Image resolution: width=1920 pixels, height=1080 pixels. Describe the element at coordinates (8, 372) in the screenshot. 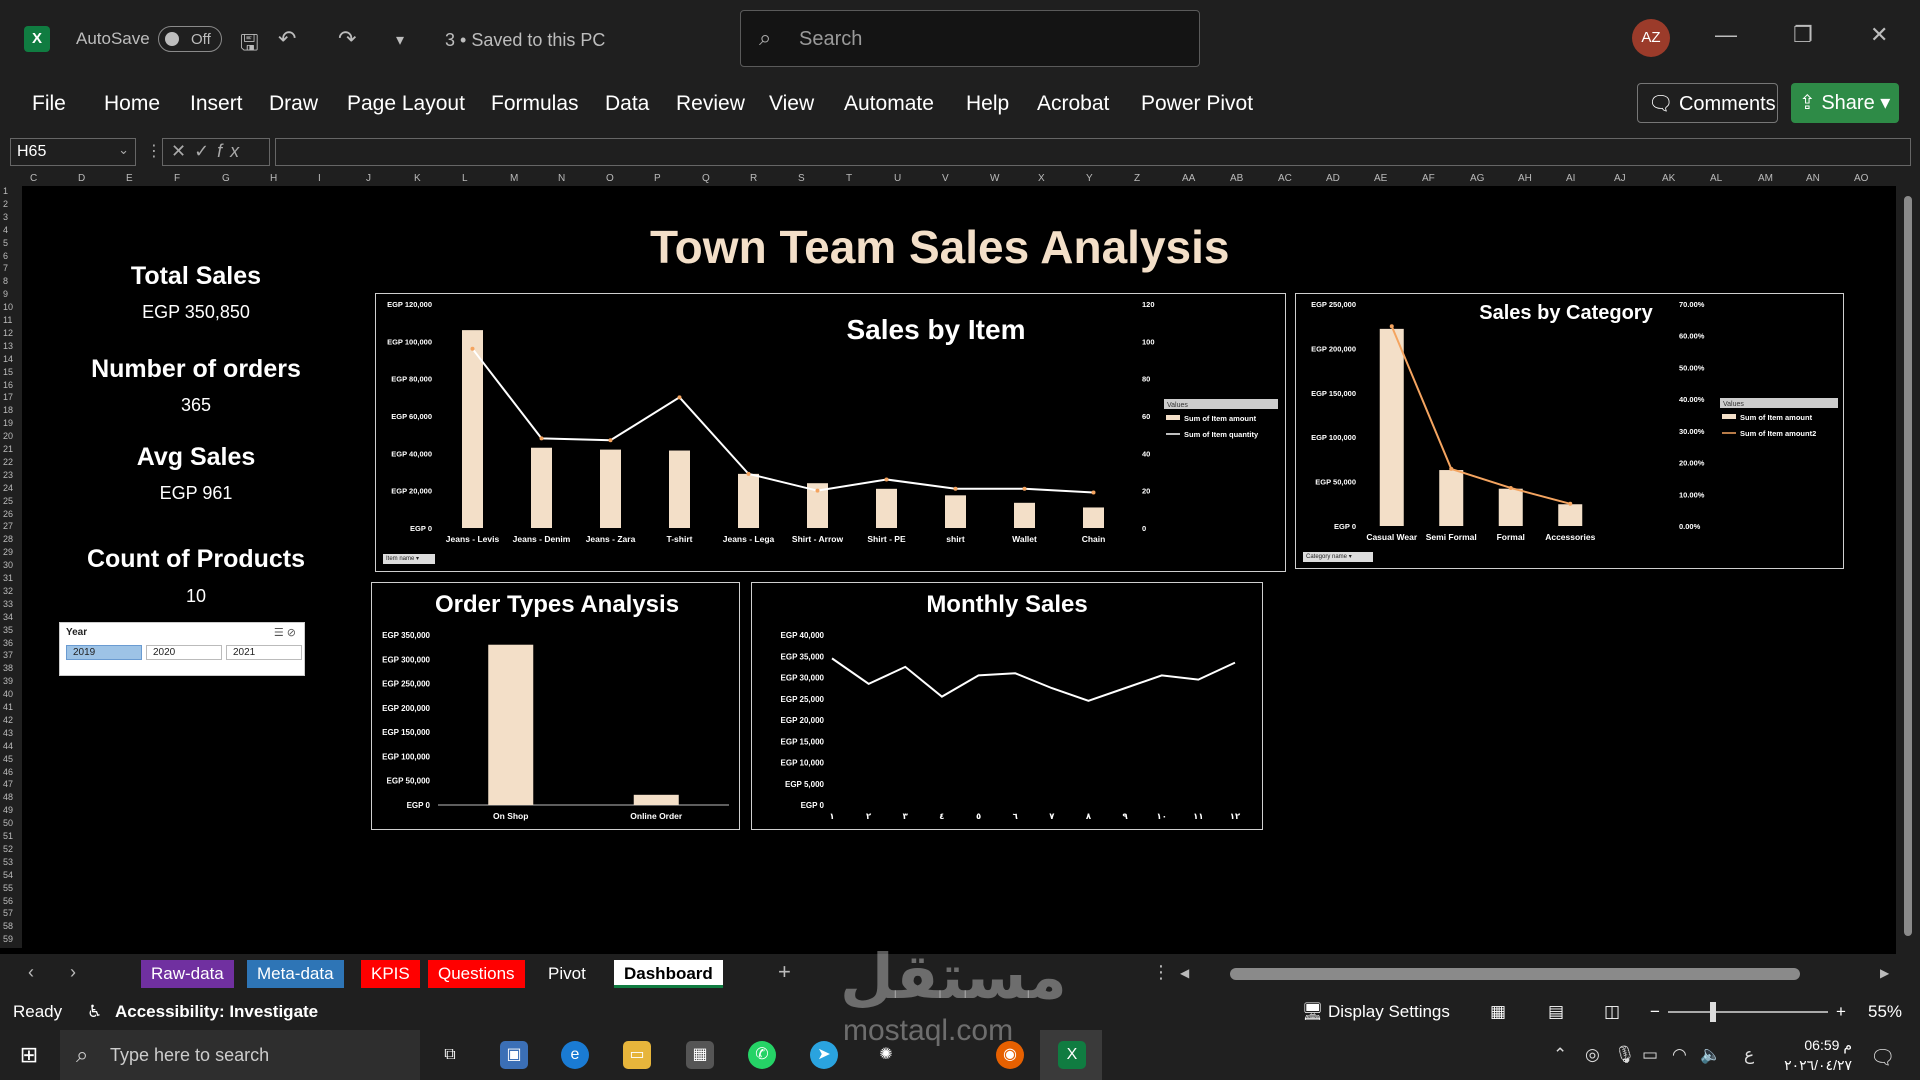

I see `row-header: 15` at that location.